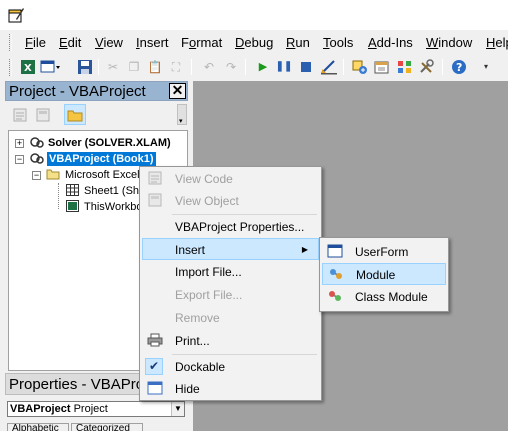  Describe the element at coordinates (231, 67) in the screenshot. I see `redo-icon: ↷` at that location.